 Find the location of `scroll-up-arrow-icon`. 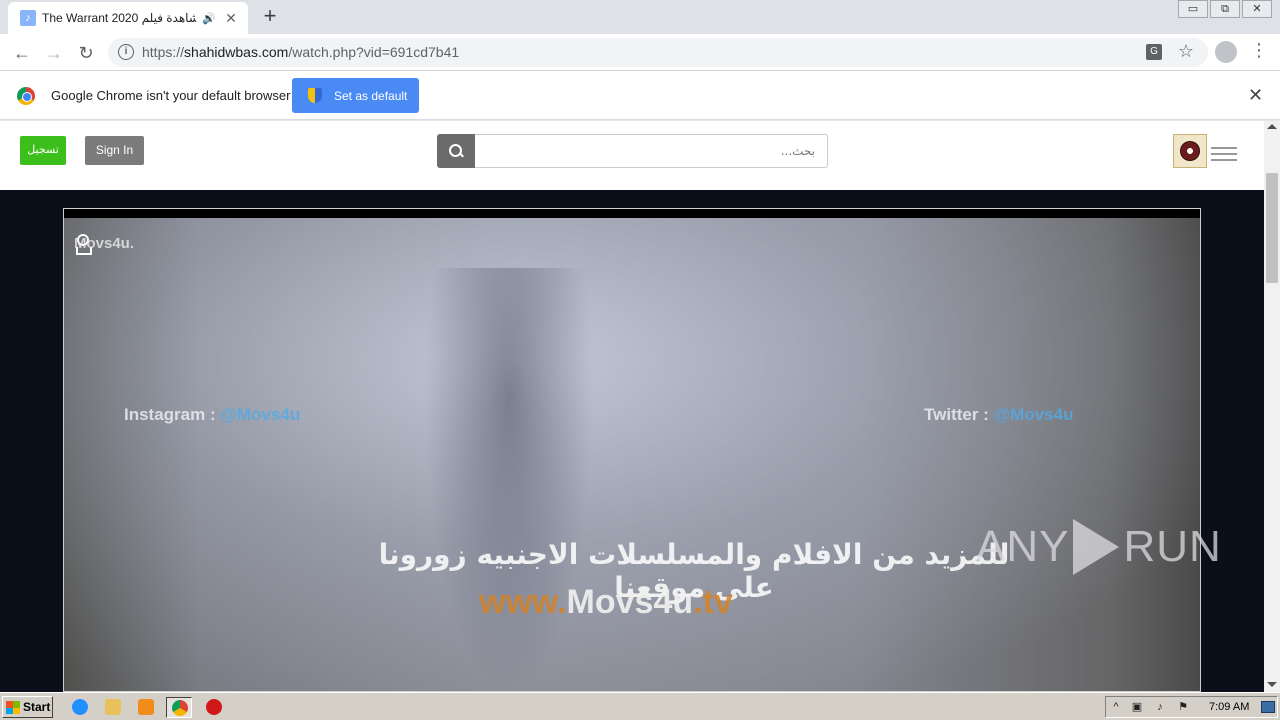

scroll-up-arrow-icon is located at coordinates (1272, 126).